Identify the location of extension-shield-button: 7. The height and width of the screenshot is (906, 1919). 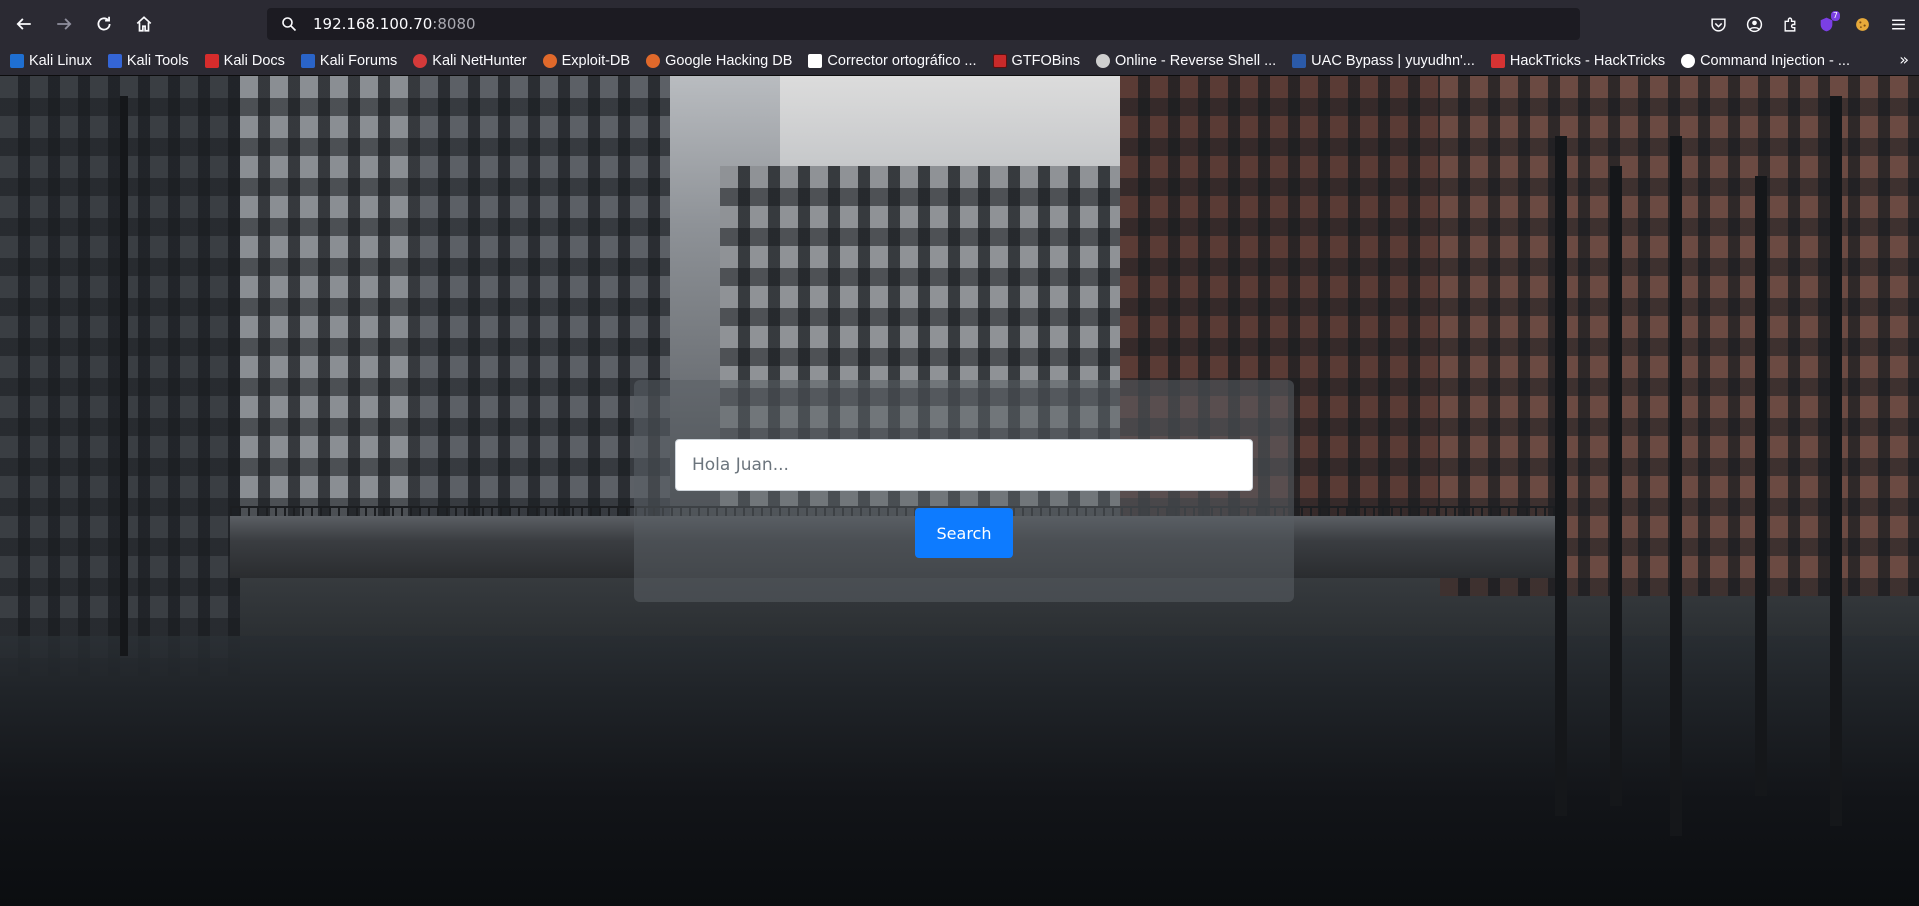
(1826, 24).